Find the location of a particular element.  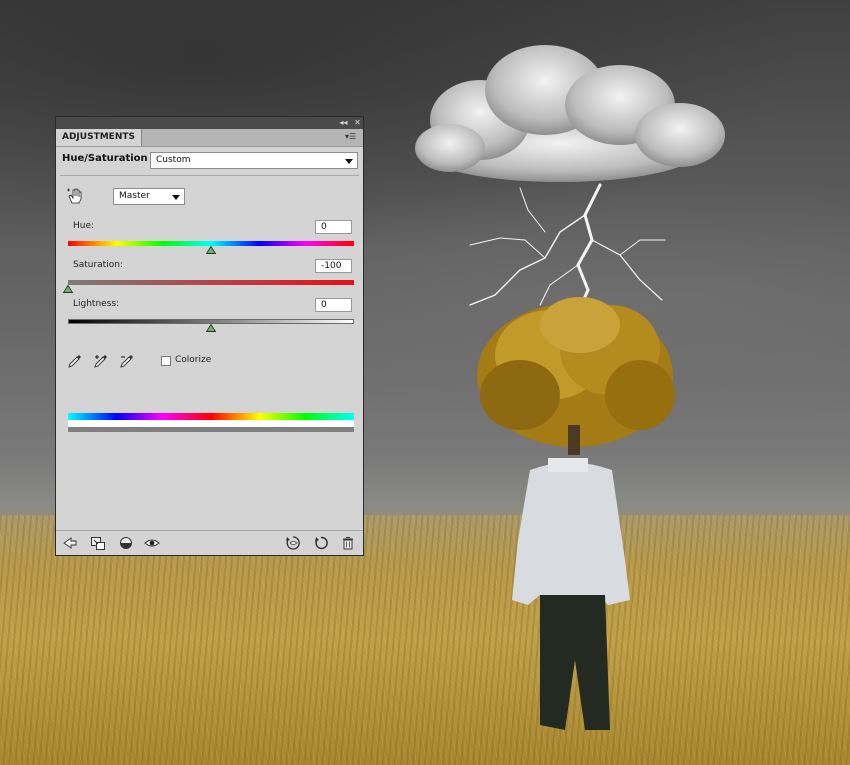

panel-titlebar: ◂◂ ✕ is located at coordinates (209, 123).